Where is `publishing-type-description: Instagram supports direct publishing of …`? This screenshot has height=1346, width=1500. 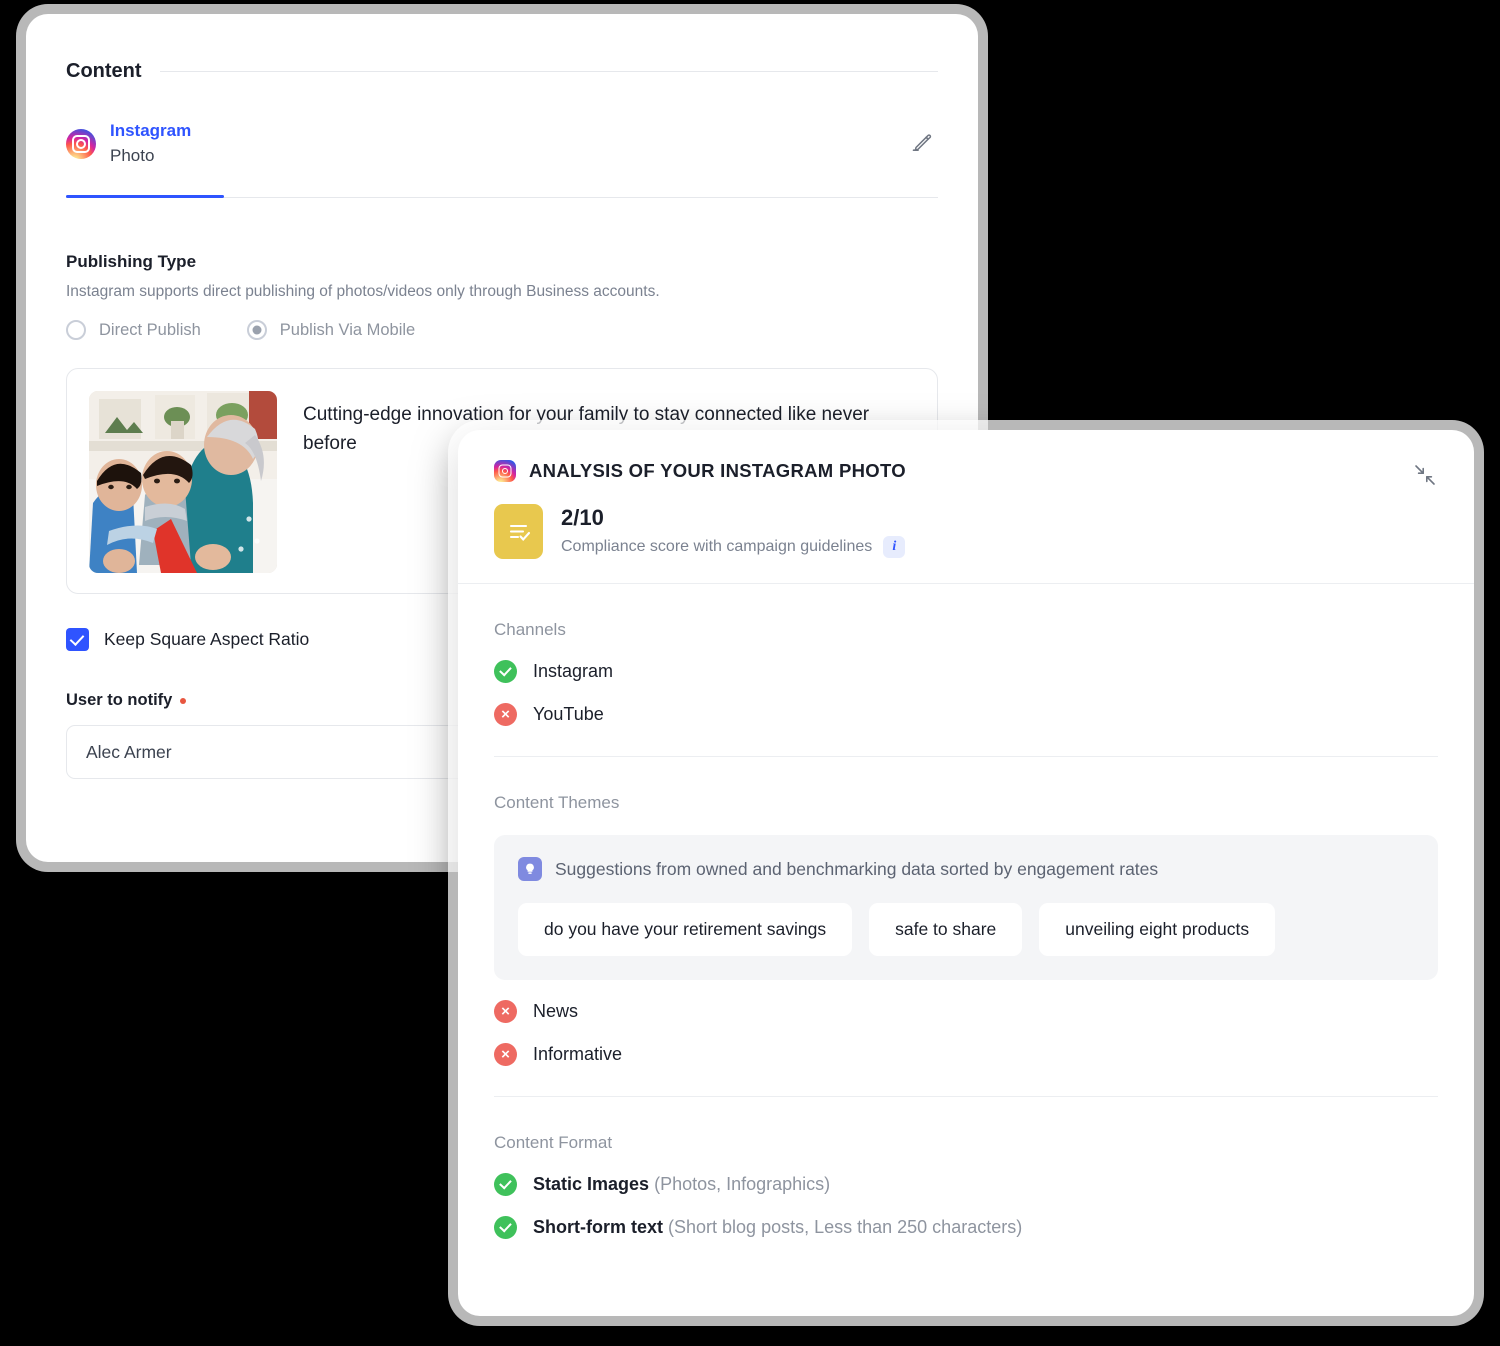
publishing-type-description: Instagram supports direct publishing of … is located at coordinates (363, 292).